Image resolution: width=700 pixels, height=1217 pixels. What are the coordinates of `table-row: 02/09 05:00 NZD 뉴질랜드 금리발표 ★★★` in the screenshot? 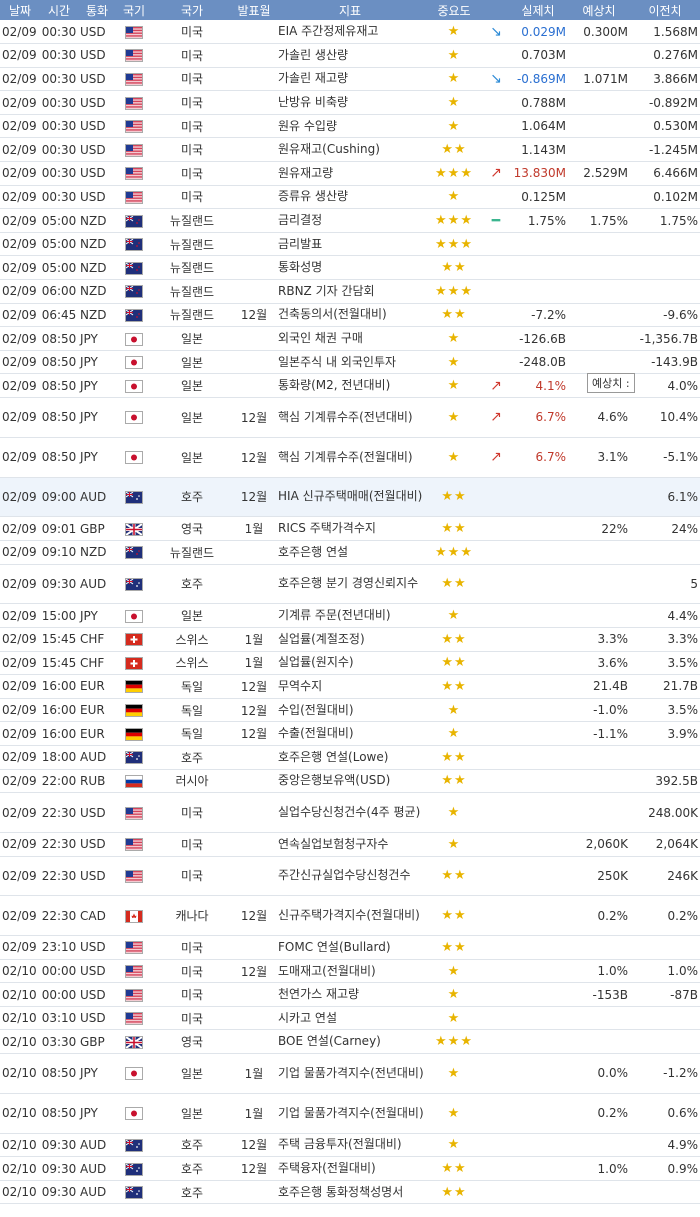 It's located at (350, 244).